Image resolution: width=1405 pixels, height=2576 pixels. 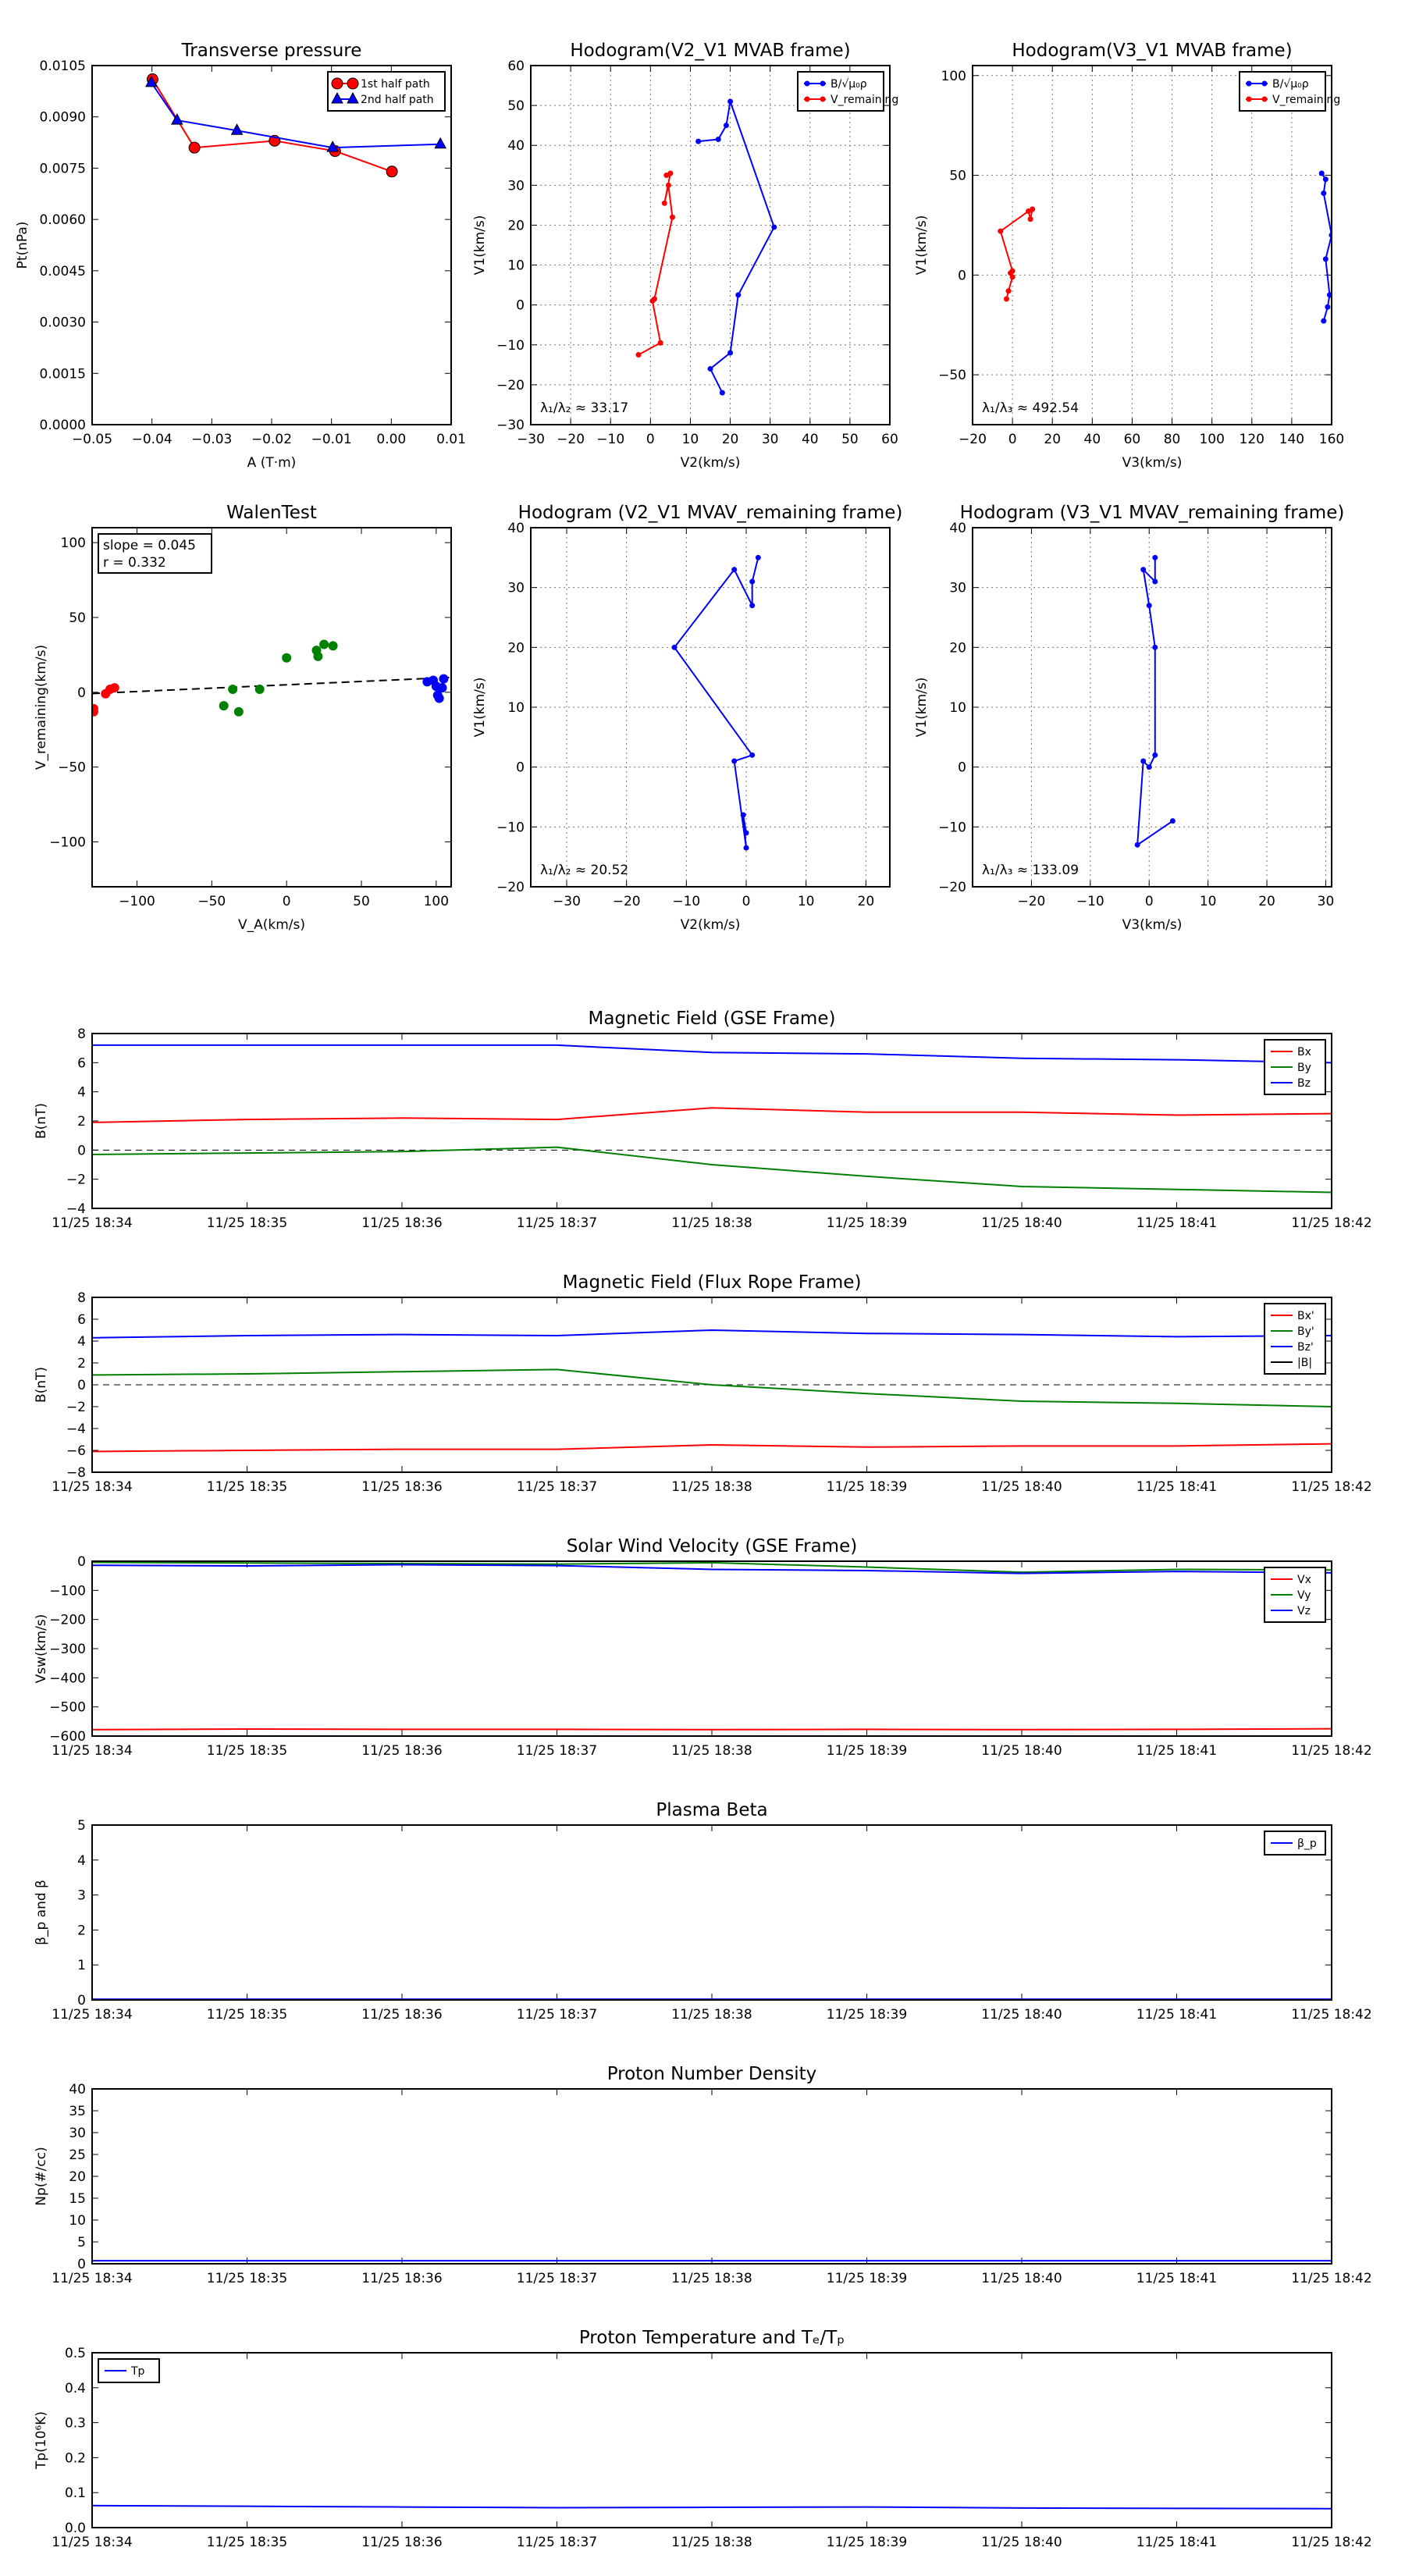 I want to click on y-tick-label: 50, so click(x=958, y=176).